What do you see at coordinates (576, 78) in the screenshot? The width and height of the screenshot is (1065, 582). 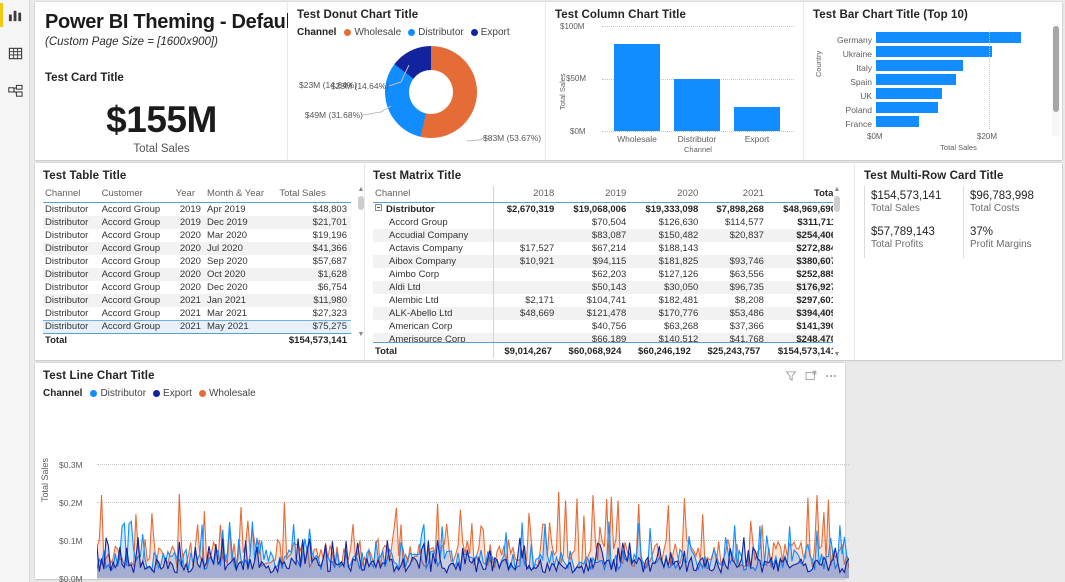 I see `column-ytick-50: $50M` at bounding box center [576, 78].